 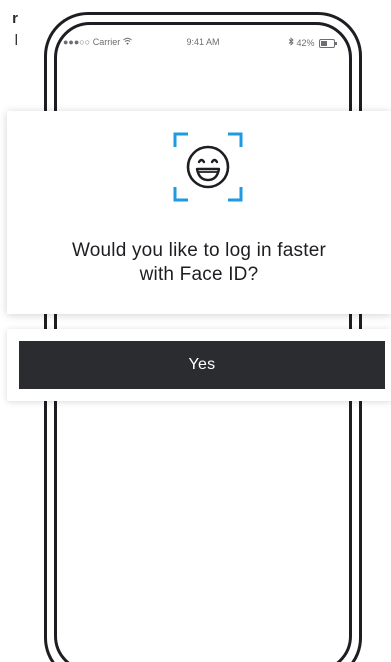 I want to click on face-id-smile-icon, so click(x=208, y=167).